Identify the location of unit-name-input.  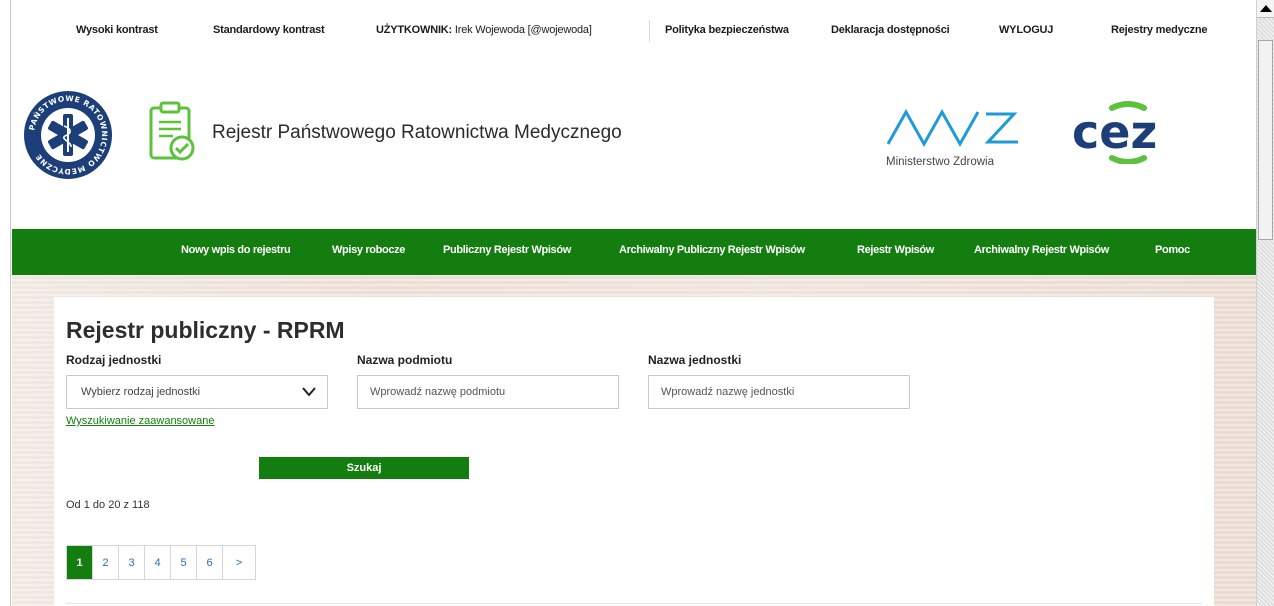
(779, 392).